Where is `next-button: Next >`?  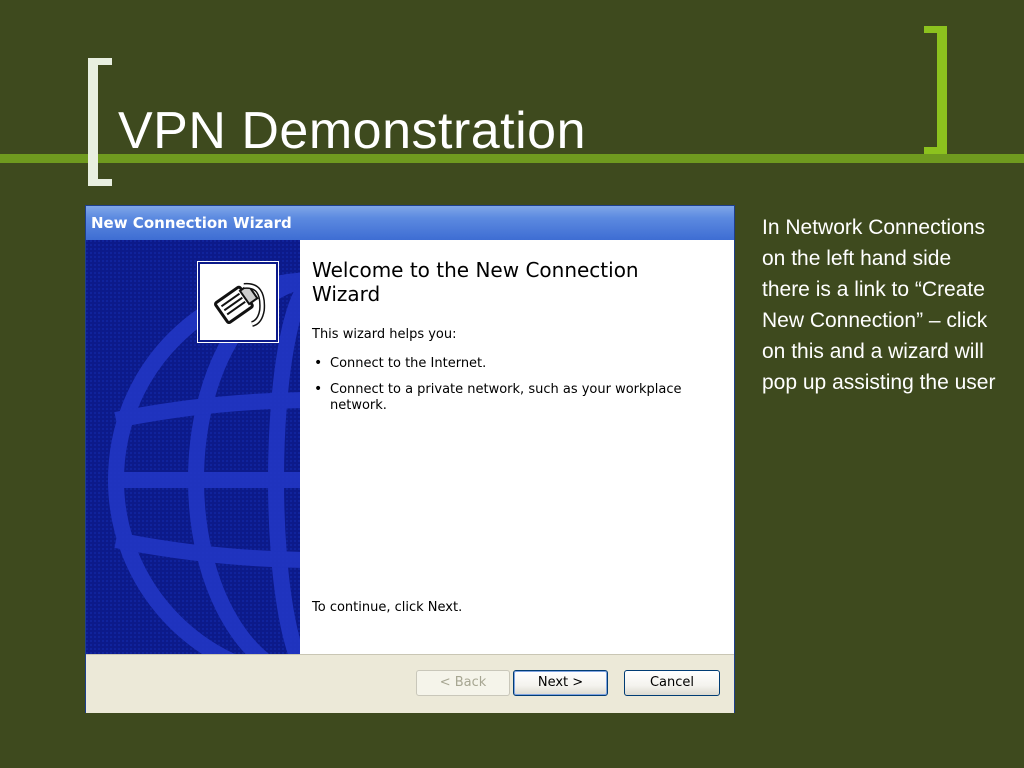
next-button: Next > is located at coordinates (560, 683).